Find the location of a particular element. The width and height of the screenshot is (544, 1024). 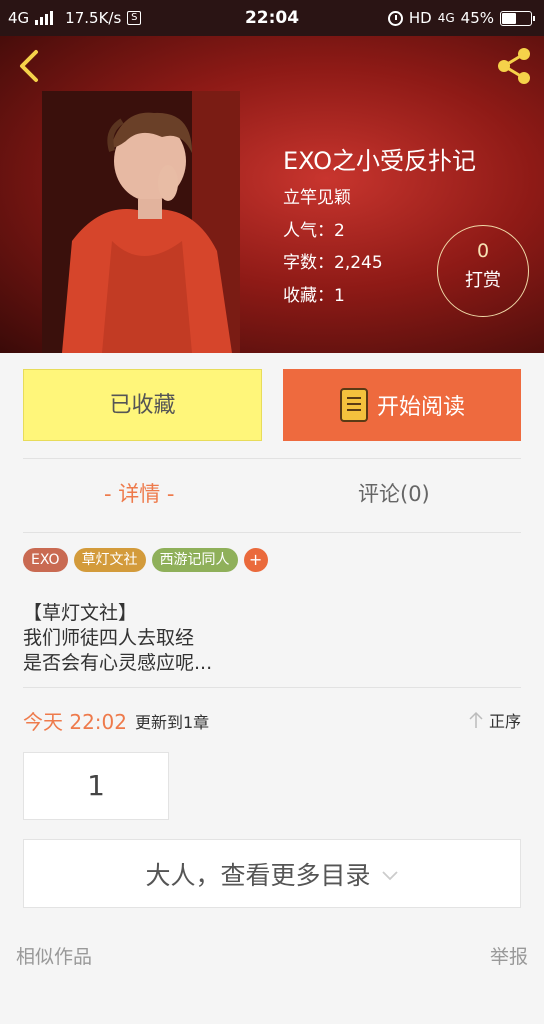

chevron-down-icon is located at coordinates (389, 875).